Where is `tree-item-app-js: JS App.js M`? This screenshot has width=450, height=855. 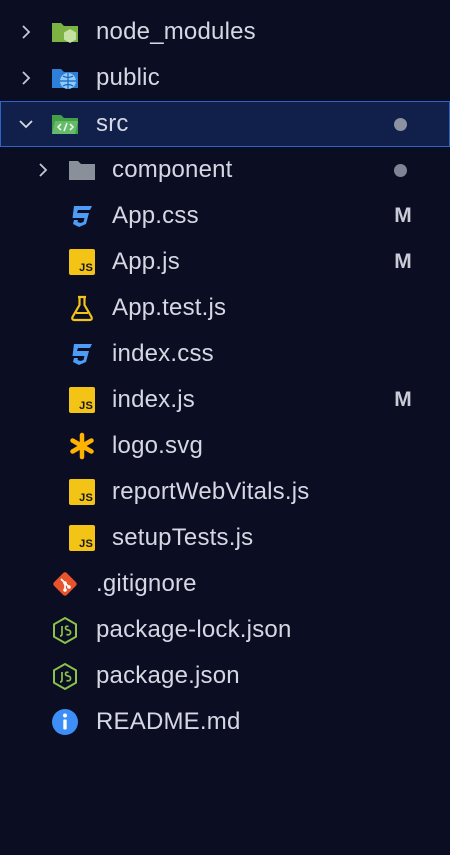
tree-item-app-js: JS App.js M is located at coordinates (225, 262).